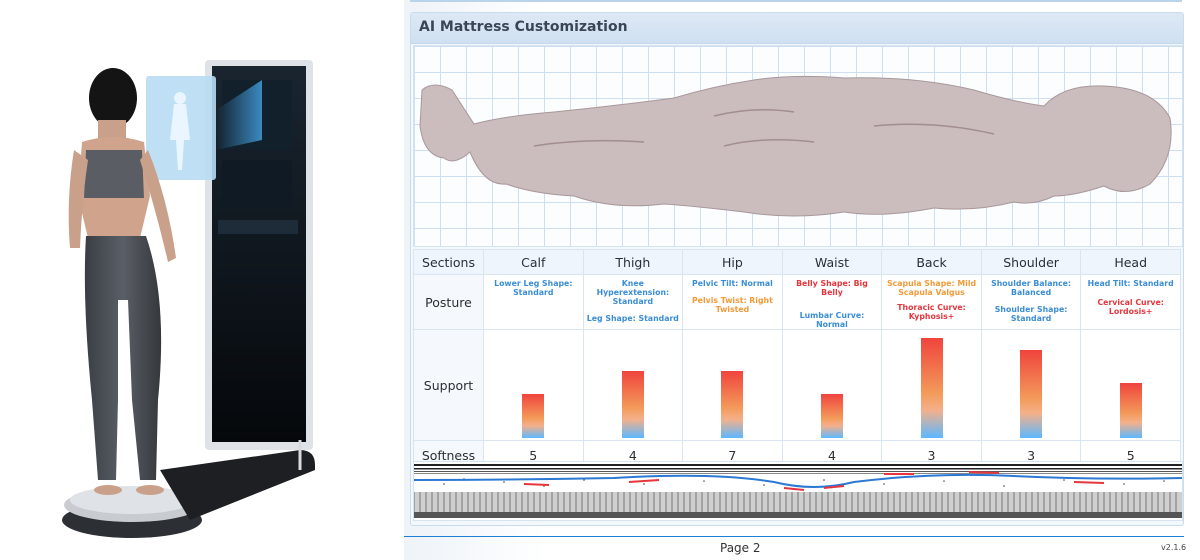 The width and height of the screenshot is (1200, 560). Describe the element at coordinates (633, 262) in the screenshot. I see `section-thigh: Thigh` at that location.